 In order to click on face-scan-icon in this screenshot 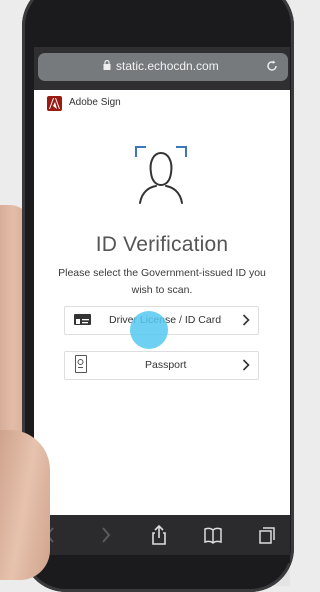, I will do `click(161, 175)`.